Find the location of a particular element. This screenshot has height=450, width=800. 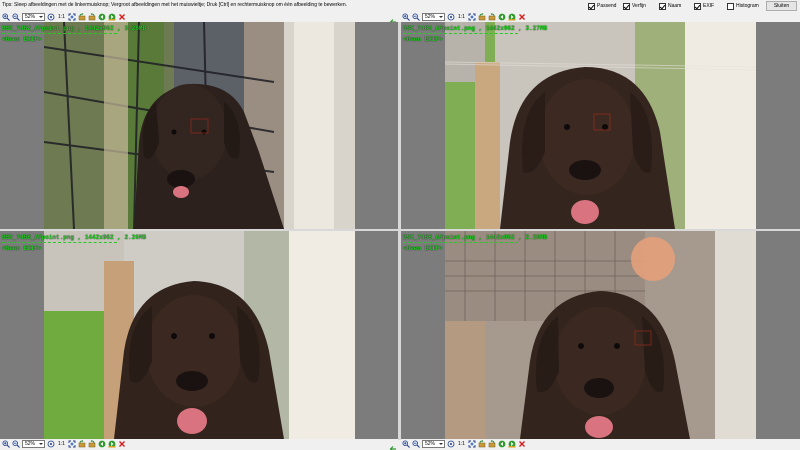

toolbar-top-right: 52% 1:1 is located at coordinates (464, 17).